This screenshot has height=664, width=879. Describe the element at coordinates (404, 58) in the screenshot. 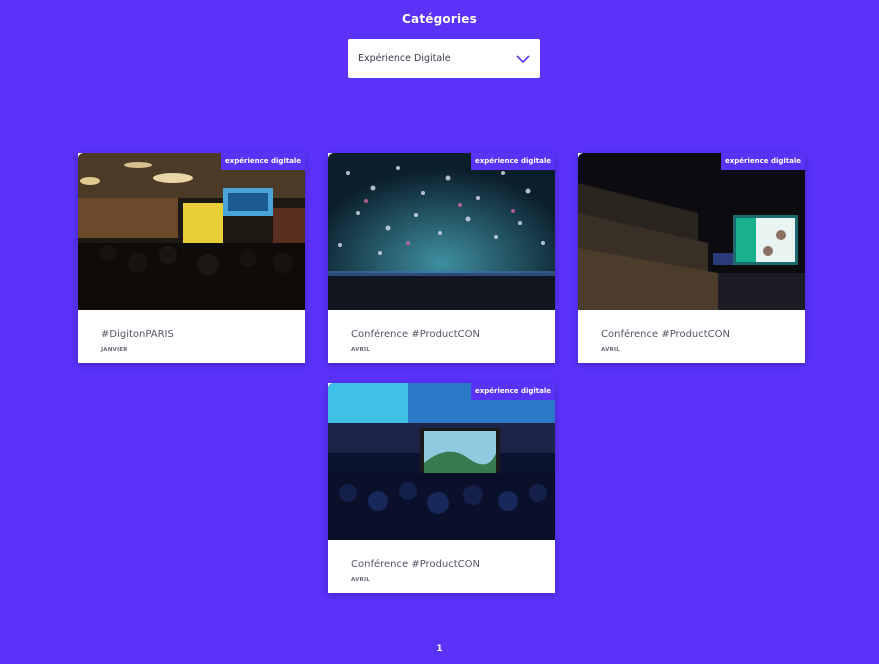

I see `category-select-value: Expérience Digitale` at that location.